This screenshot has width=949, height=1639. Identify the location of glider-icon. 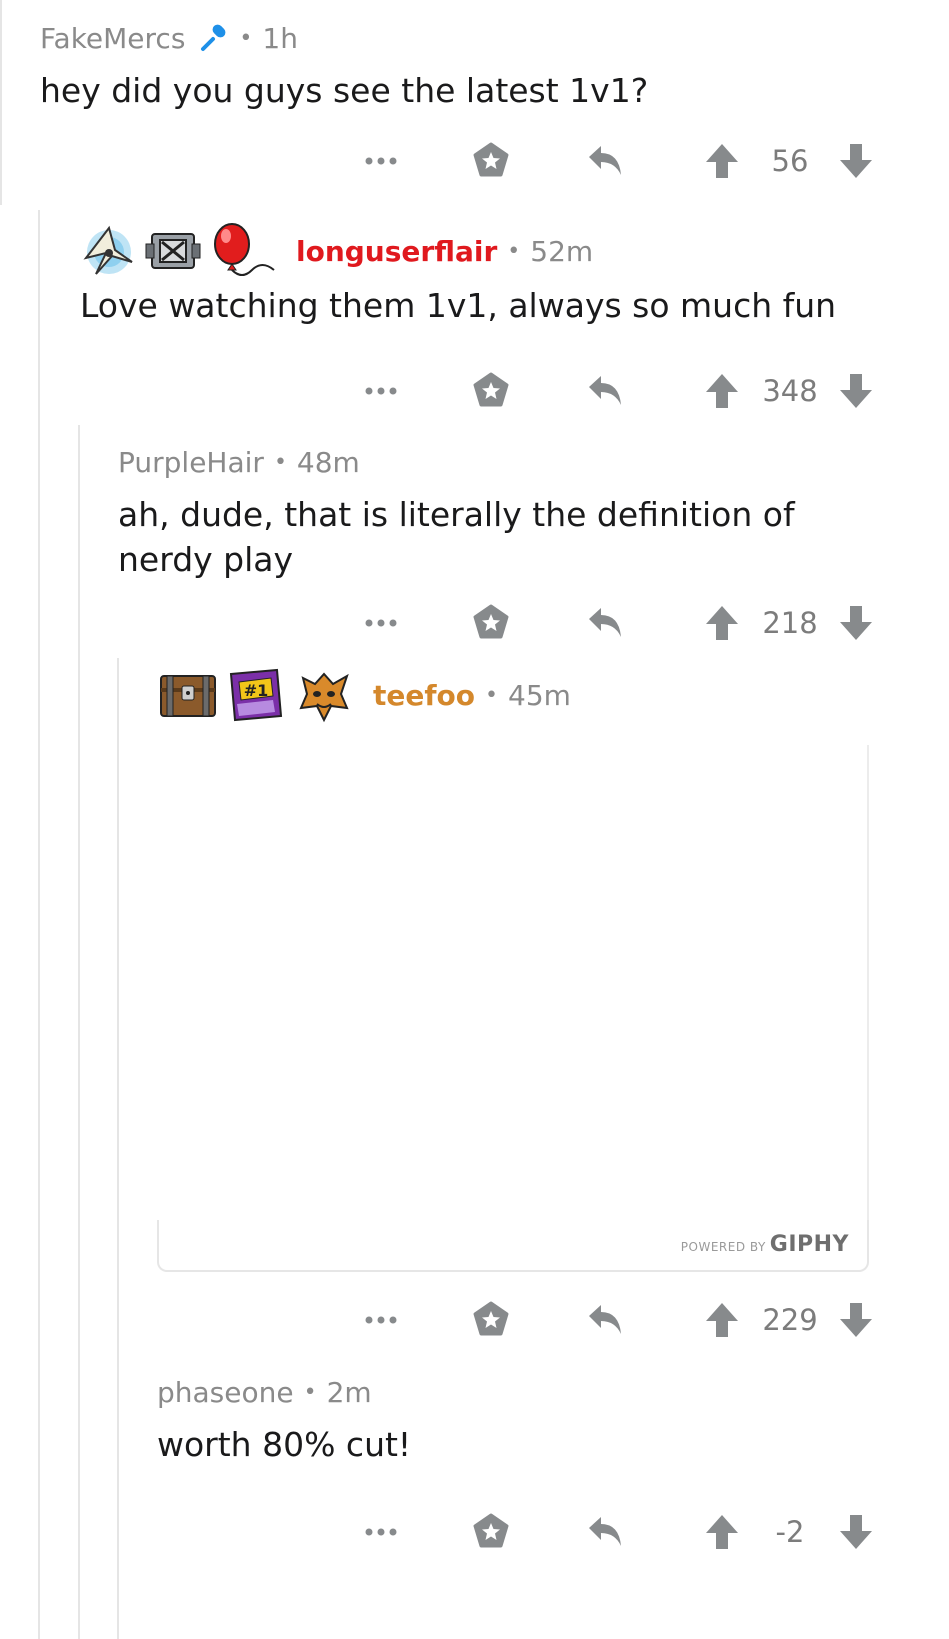
(108, 250).